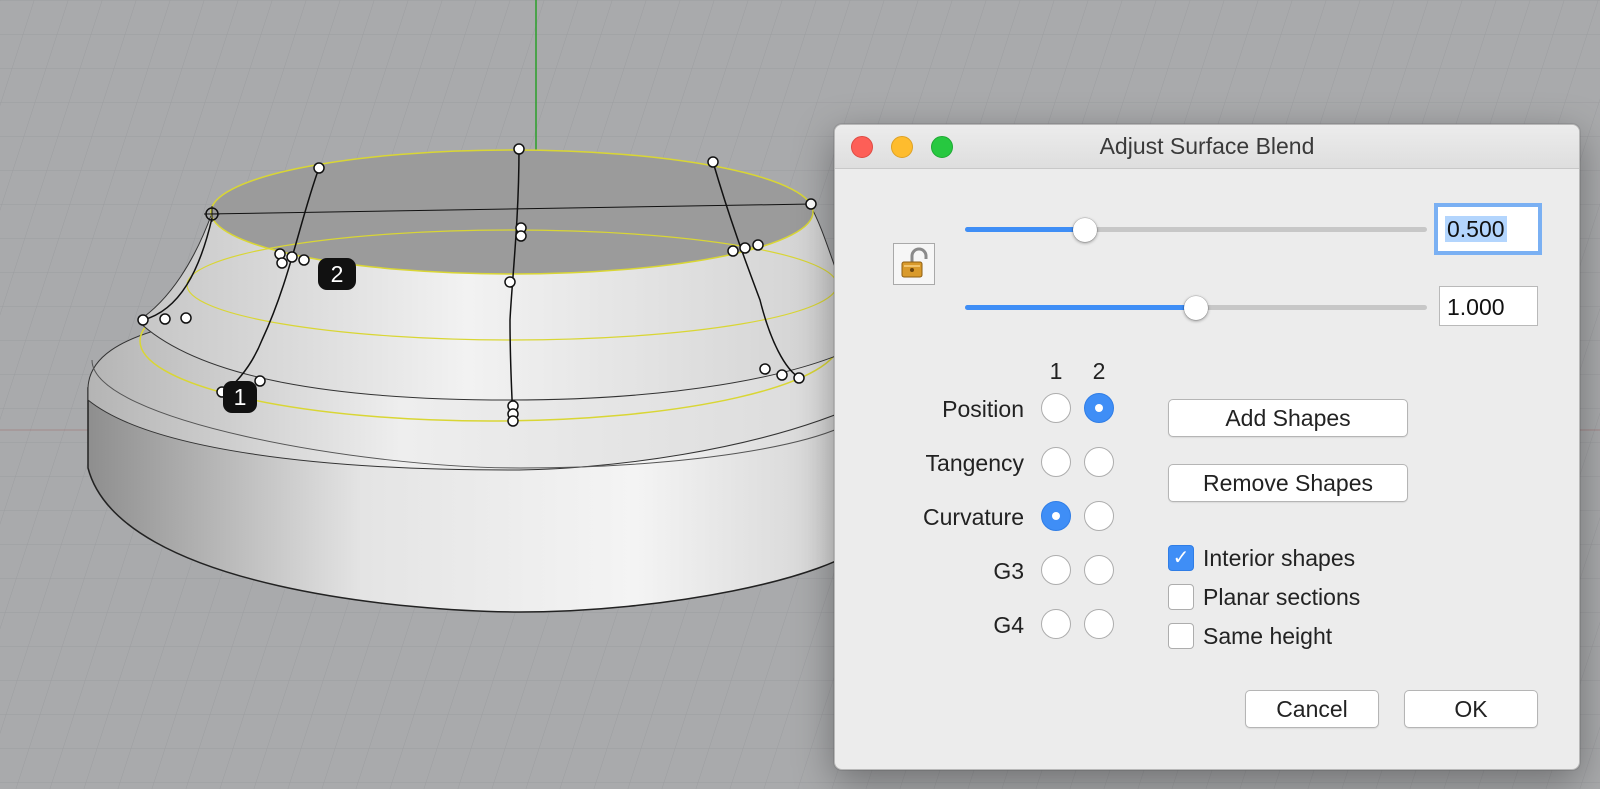 The height and width of the screenshot is (789, 1600). I want to click on planar-sections-label: Planar sections, so click(1282, 597).